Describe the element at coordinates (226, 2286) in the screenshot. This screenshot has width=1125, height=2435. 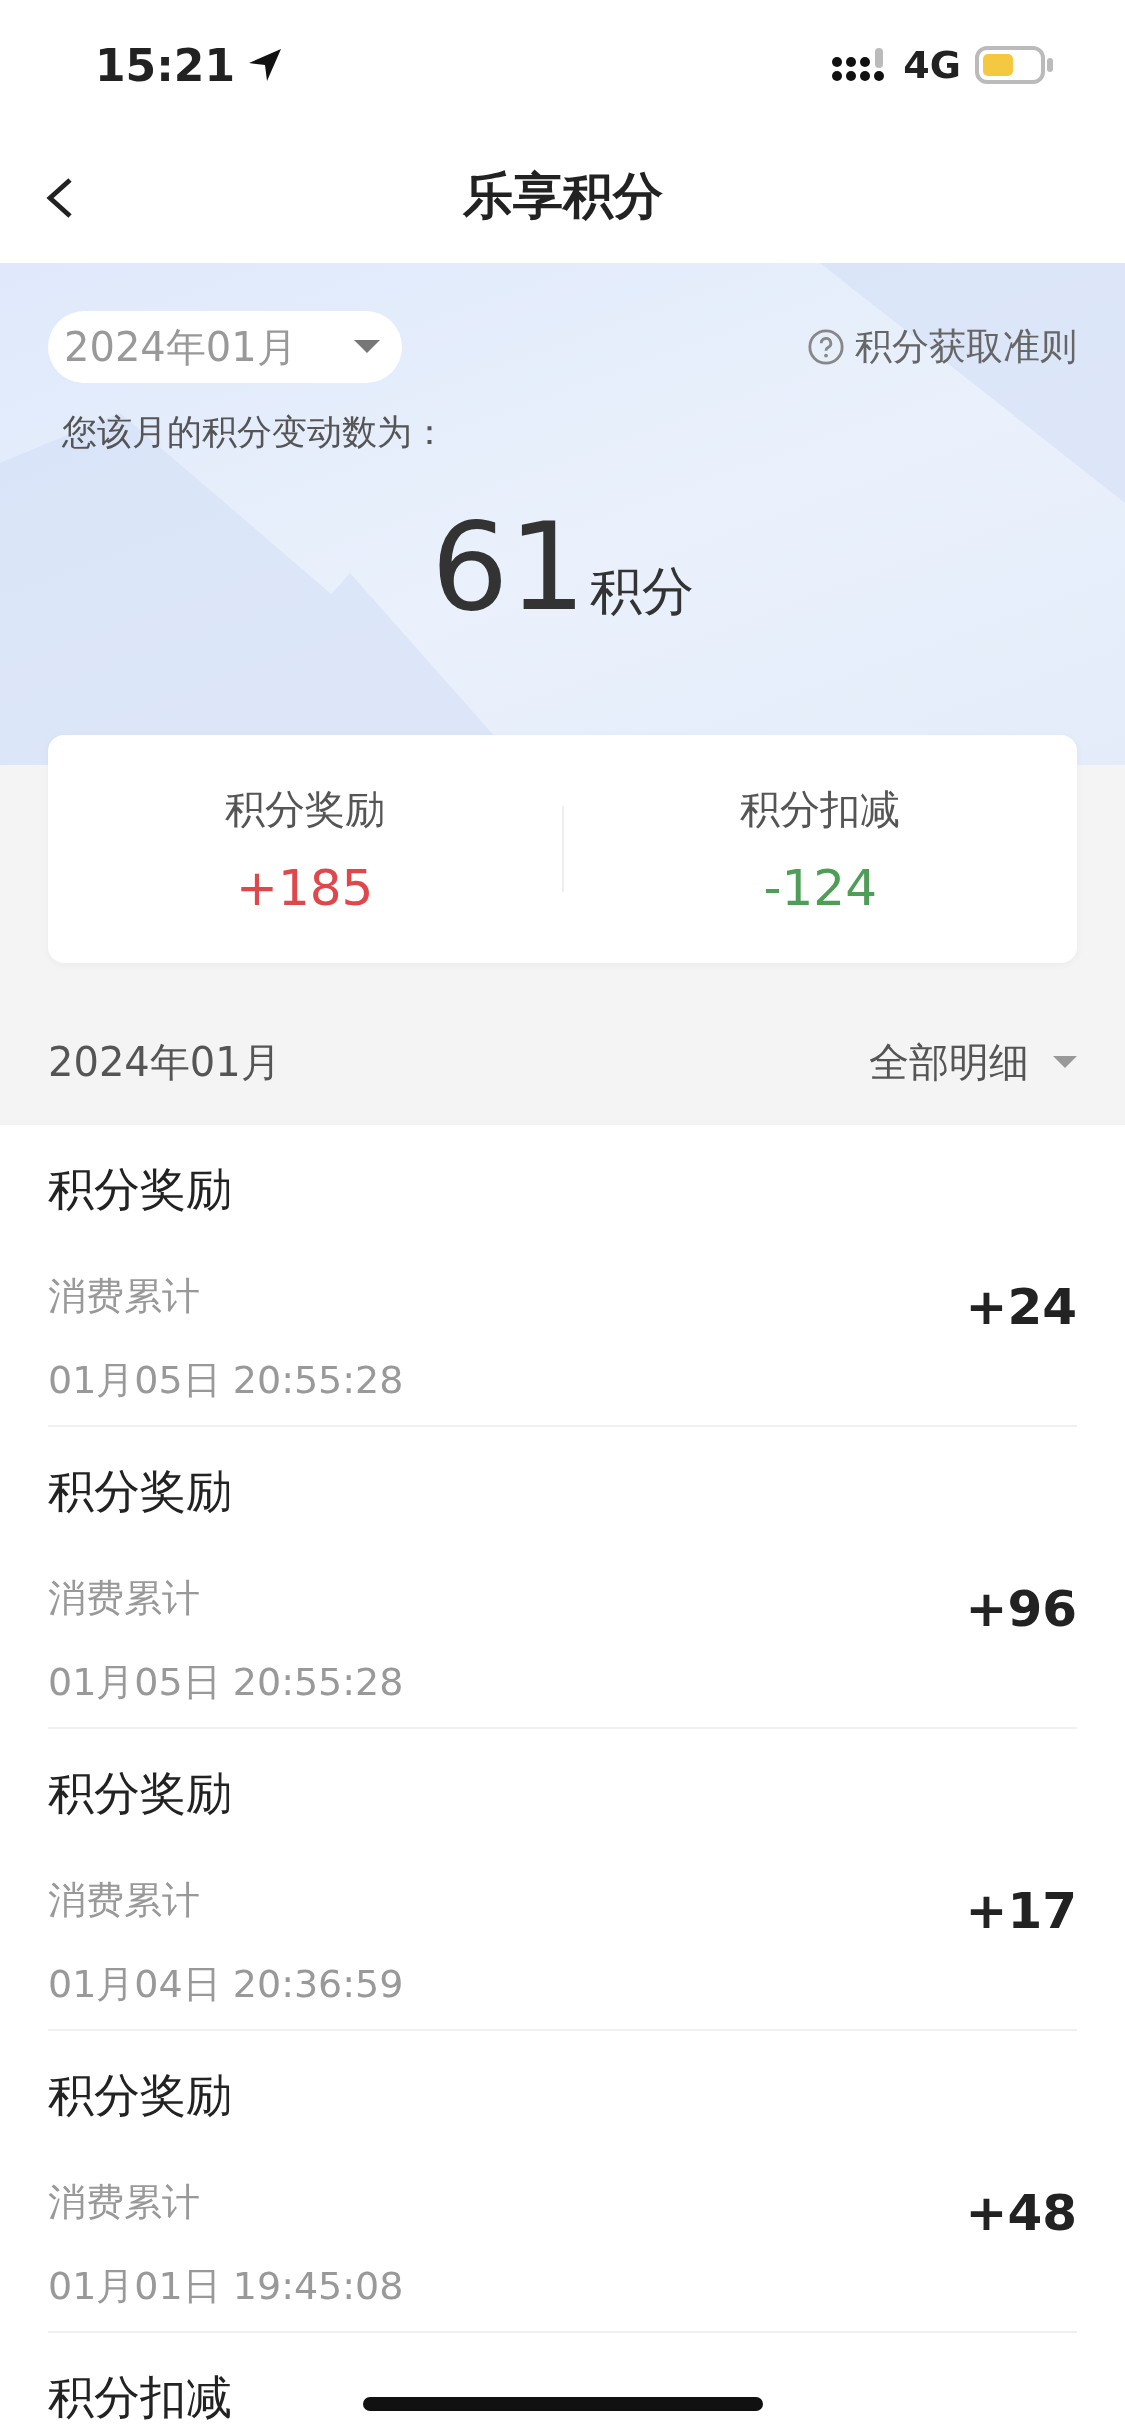
I see `record-time: 01月01日 19:45:08` at that location.